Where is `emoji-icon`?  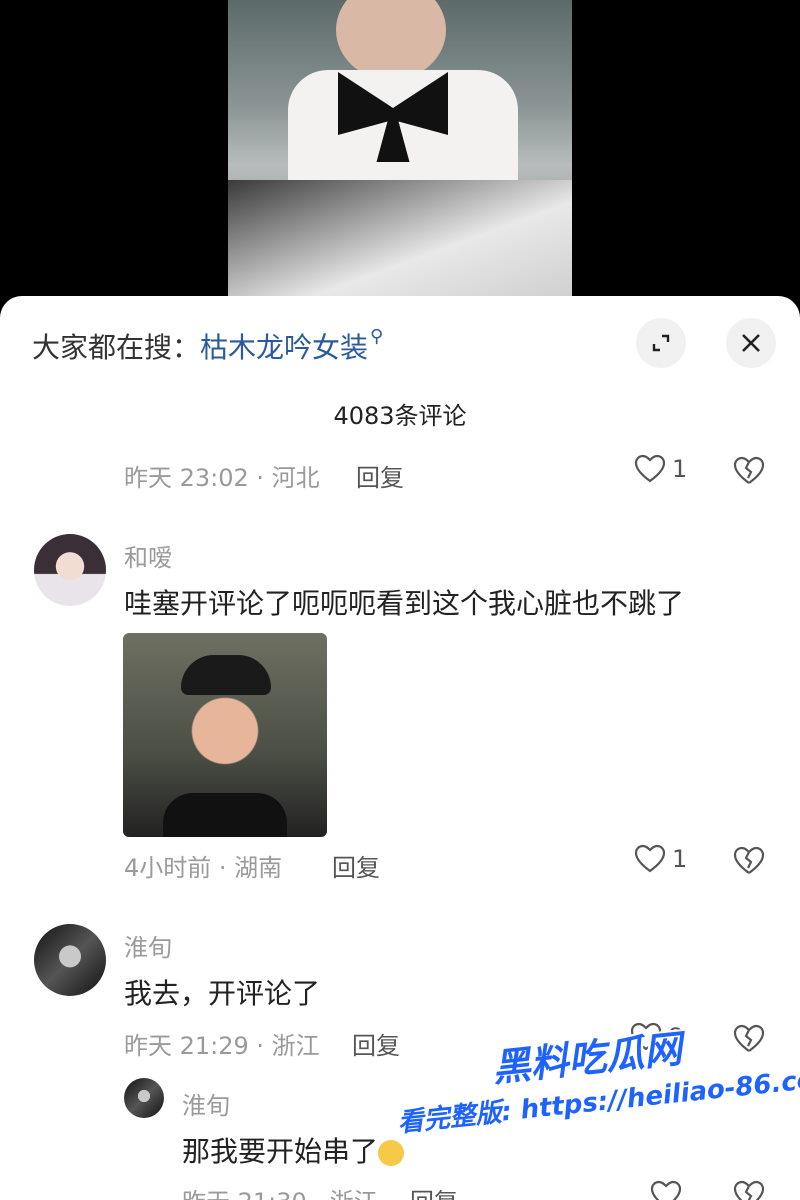
emoji-icon is located at coordinates (391, 1153).